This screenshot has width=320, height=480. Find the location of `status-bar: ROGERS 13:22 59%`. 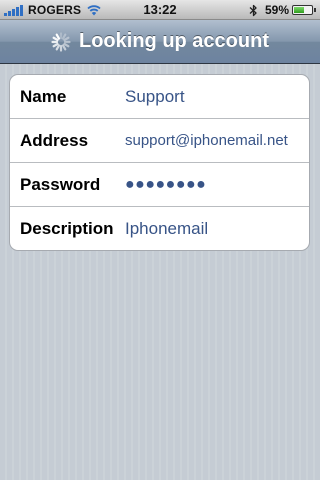

status-bar: ROGERS 13:22 59% is located at coordinates (160, 10).